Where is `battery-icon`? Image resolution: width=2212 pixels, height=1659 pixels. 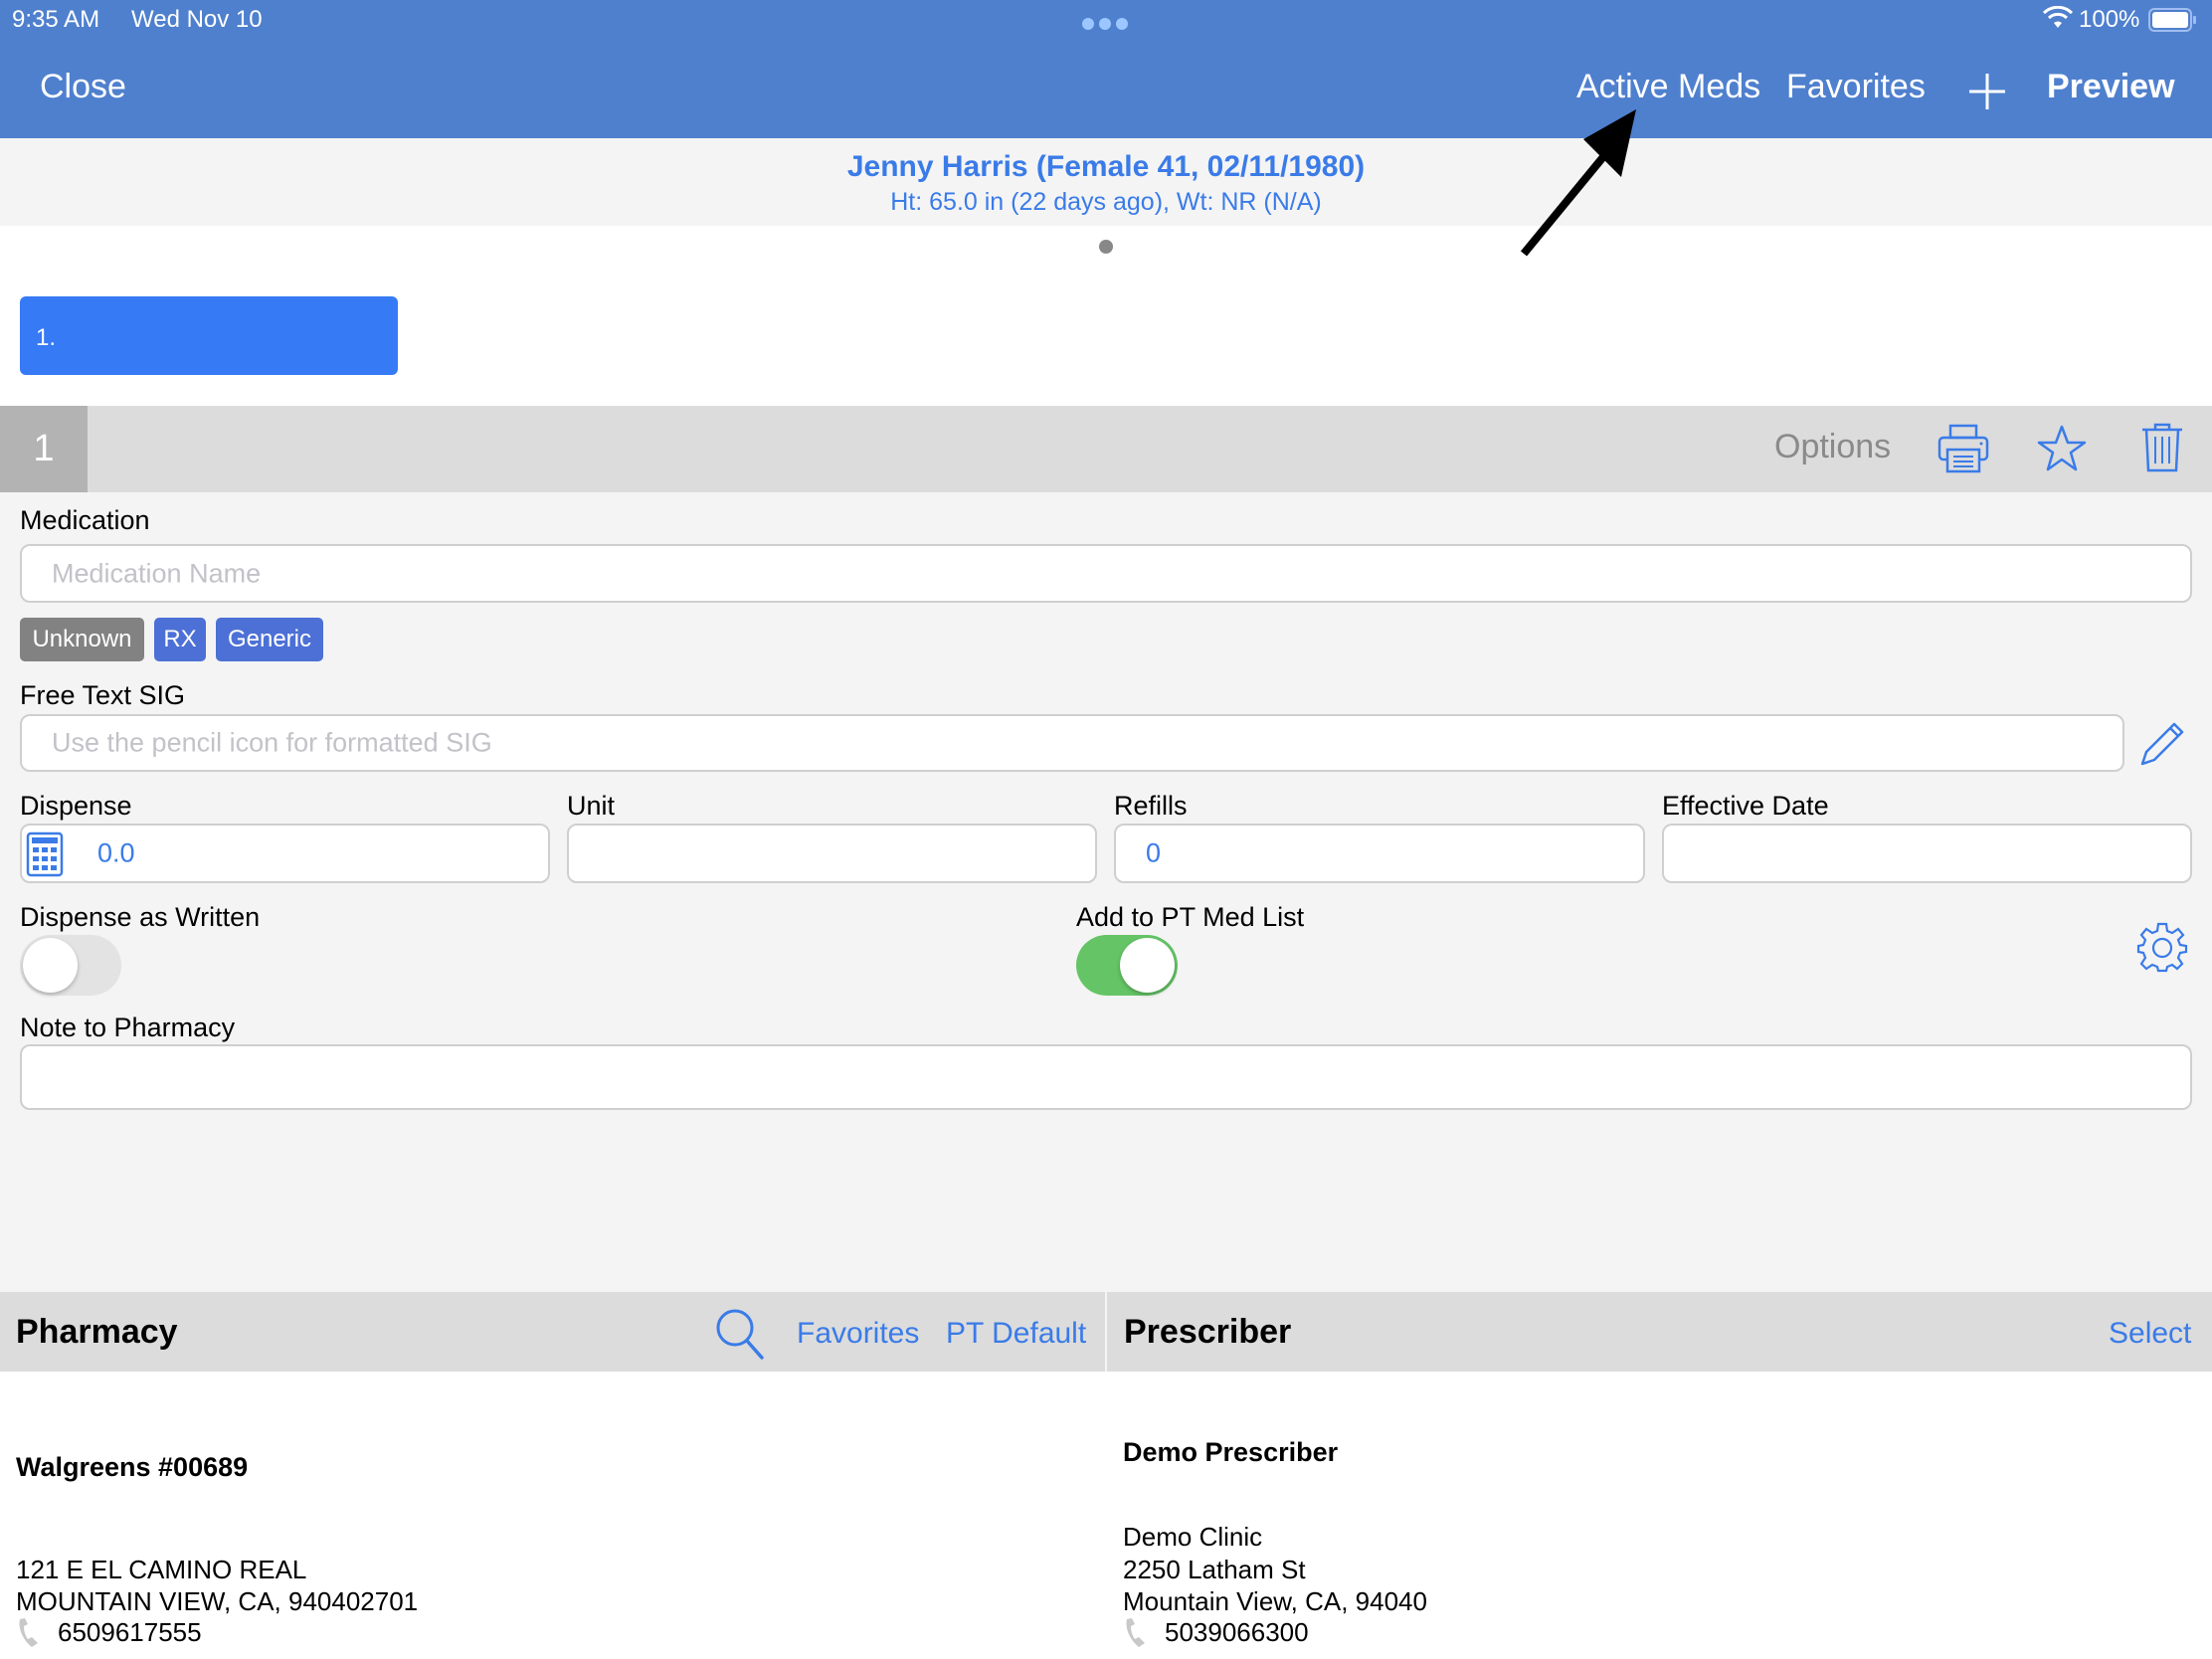 battery-icon is located at coordinates (2173, 22).